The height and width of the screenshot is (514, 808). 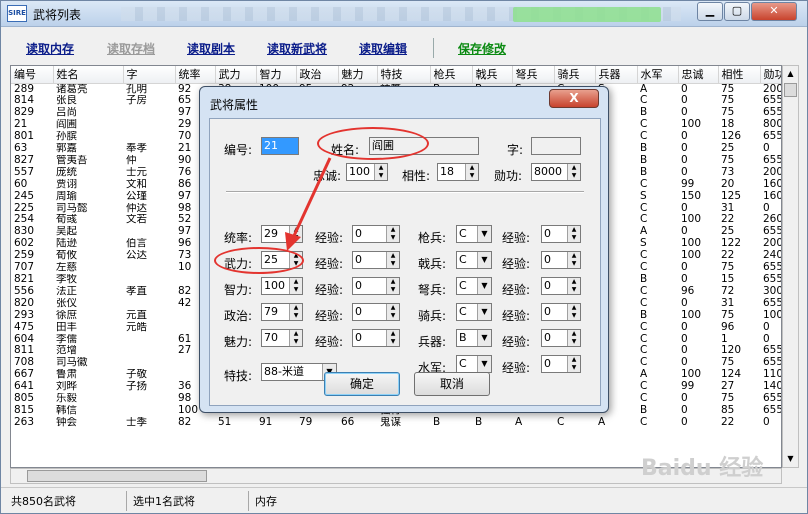 I want to click on compatibility-spinner: 18 ▲ ▼, so click(x=458, y=172).